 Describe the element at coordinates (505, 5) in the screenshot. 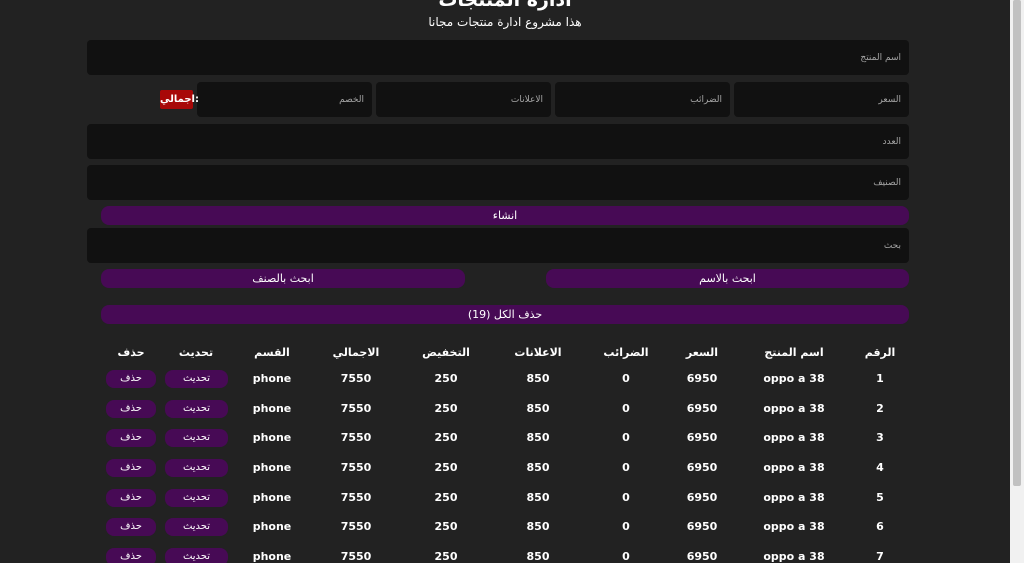

I see `page-title: ادارة المنتجات` at that location.